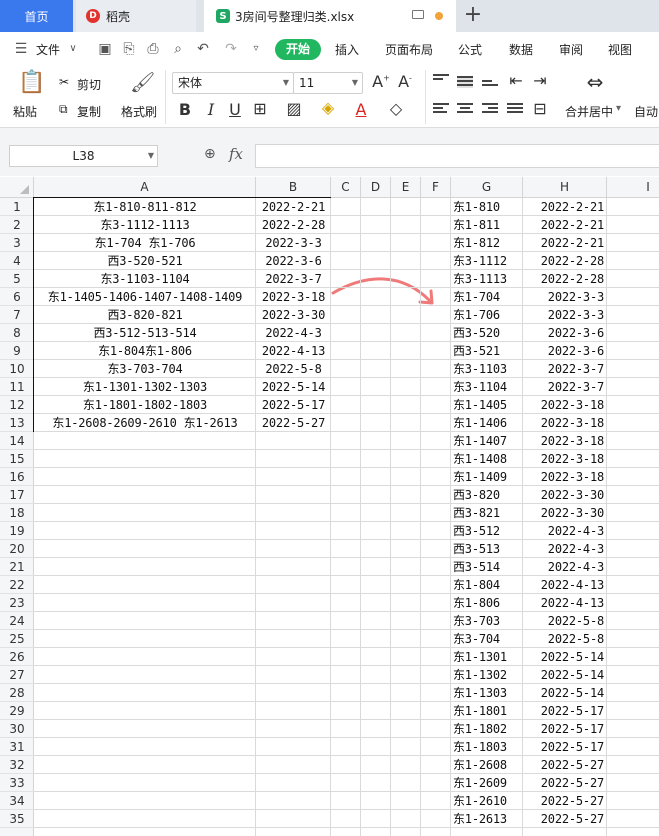 This screenshot has width=659, height=836. What do you see at coordinates (646, 111) in the screenshot?
I see `auto-wrap-button: 自动` at bounding box center [646, 111].